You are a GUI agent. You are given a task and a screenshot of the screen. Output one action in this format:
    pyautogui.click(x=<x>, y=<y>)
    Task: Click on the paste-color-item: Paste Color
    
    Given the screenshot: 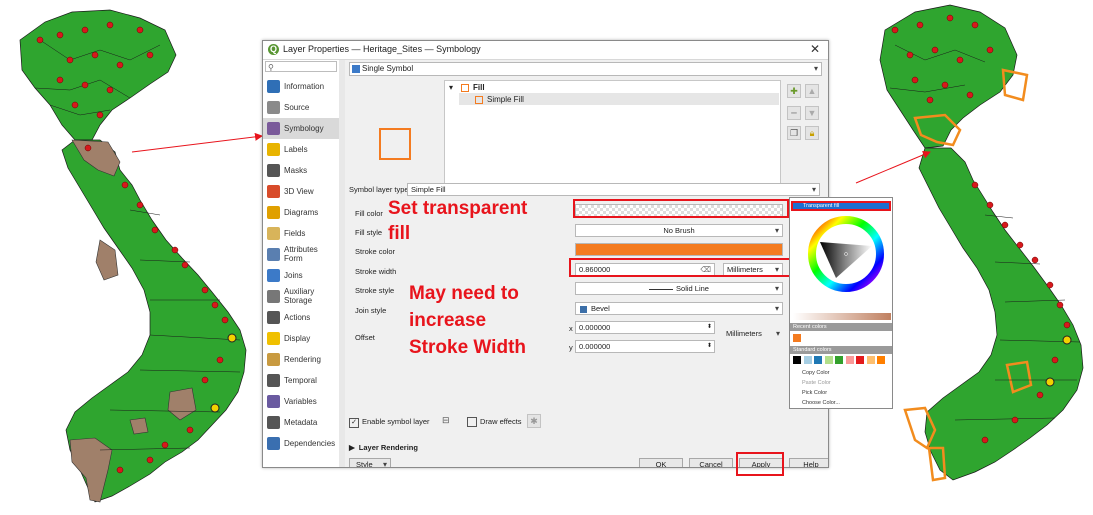 What is the action you would take?
    pyautogui.click(x=816, y=383)
    